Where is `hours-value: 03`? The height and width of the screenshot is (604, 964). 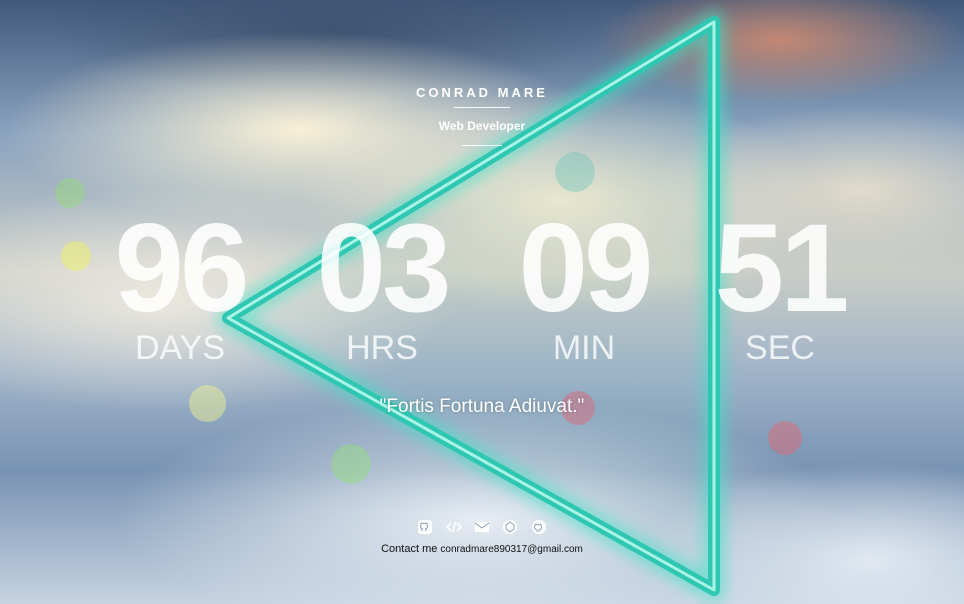 hours-value: 03 is located at coordinates (383, 268).